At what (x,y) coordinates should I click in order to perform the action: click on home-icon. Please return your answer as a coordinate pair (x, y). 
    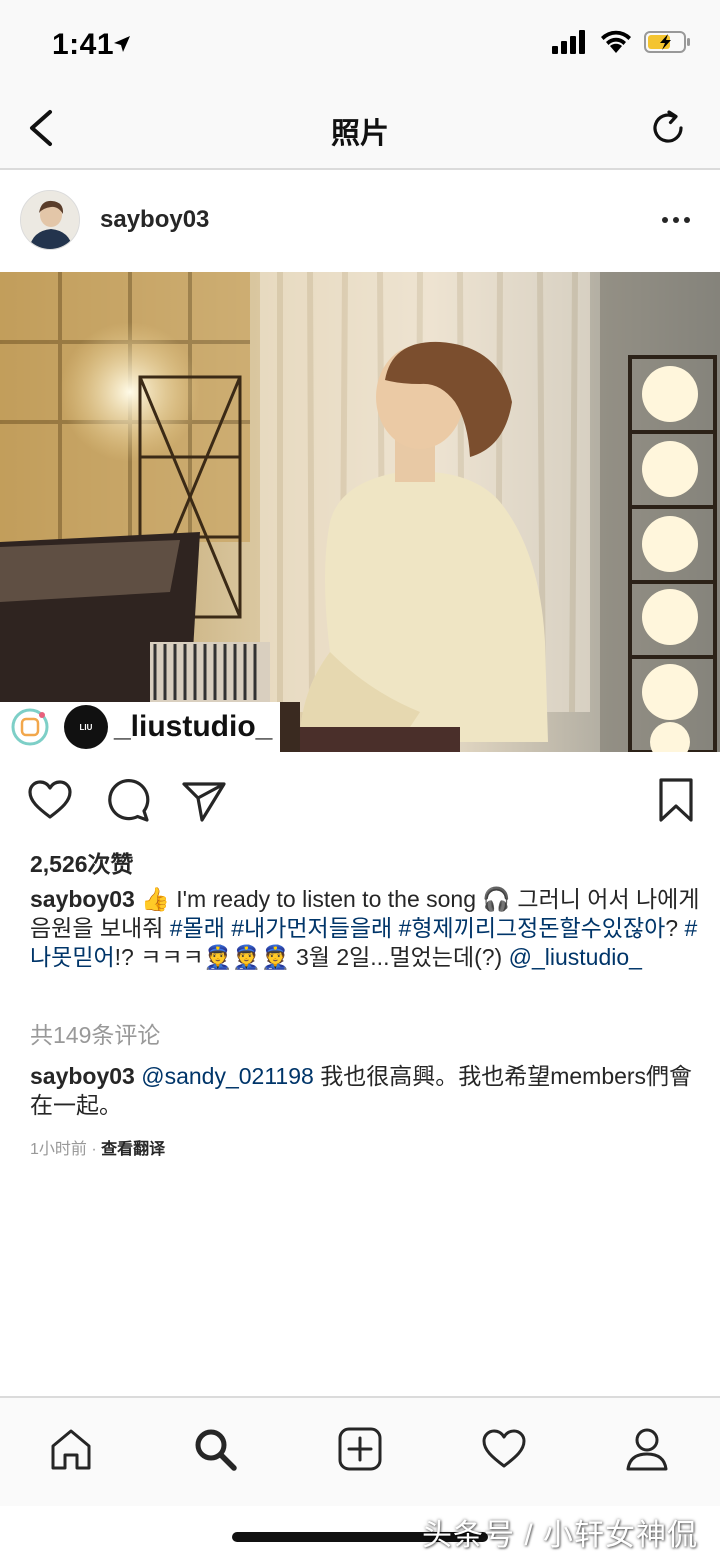
    Looking at the image, I should click on (71, 1449).